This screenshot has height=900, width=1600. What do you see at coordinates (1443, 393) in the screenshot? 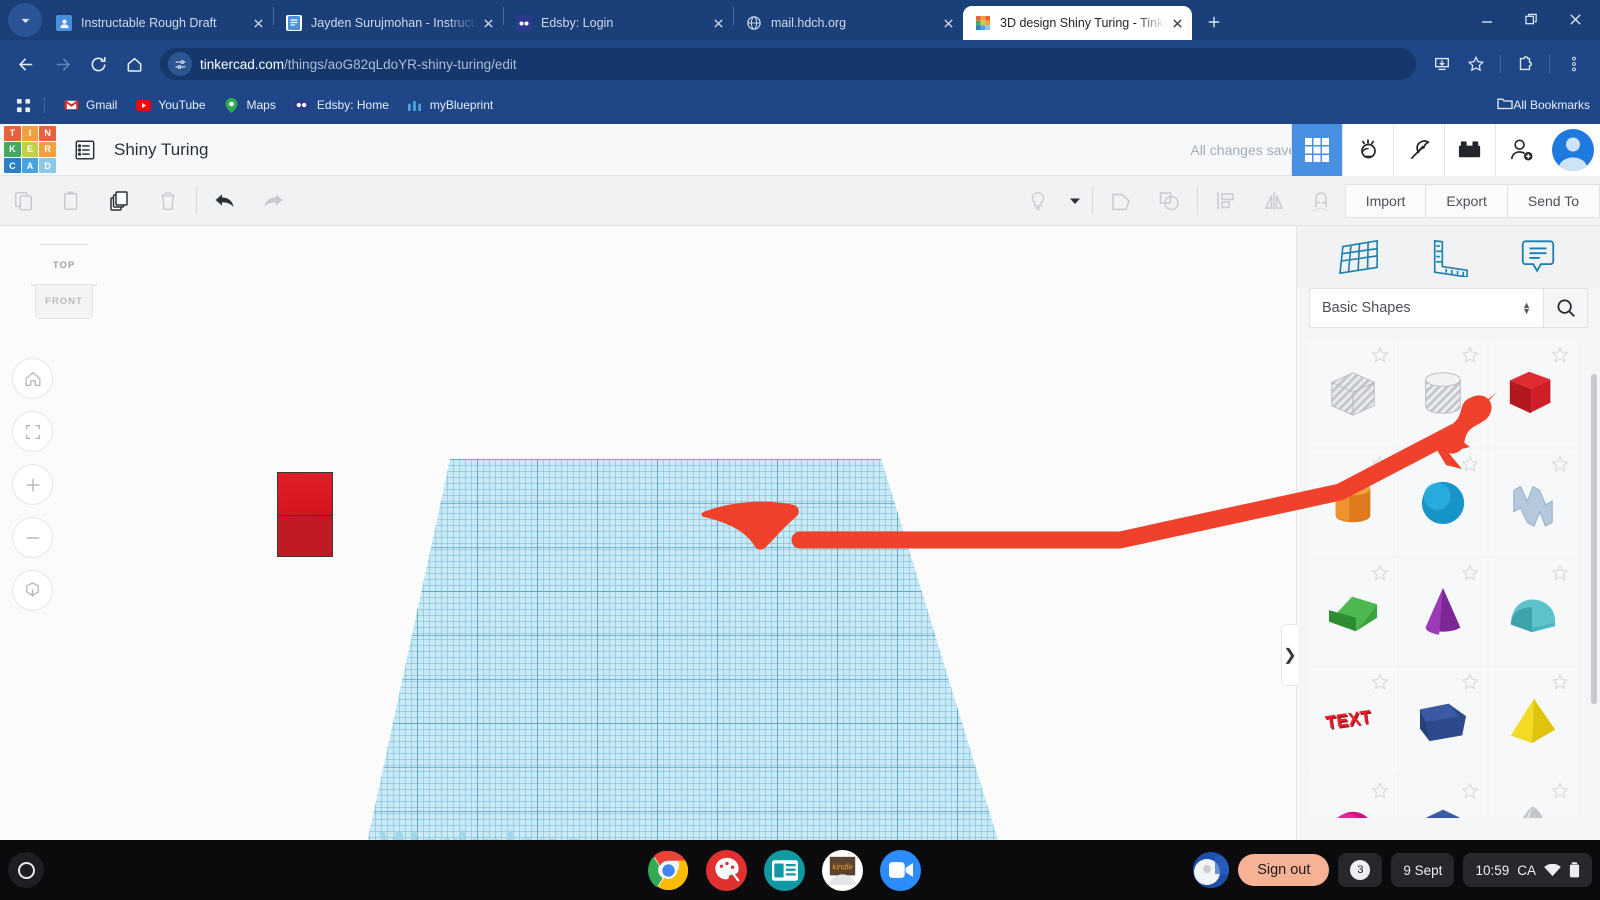
I see `shape-cylinder-hole` at bounding box center [1443, 393].